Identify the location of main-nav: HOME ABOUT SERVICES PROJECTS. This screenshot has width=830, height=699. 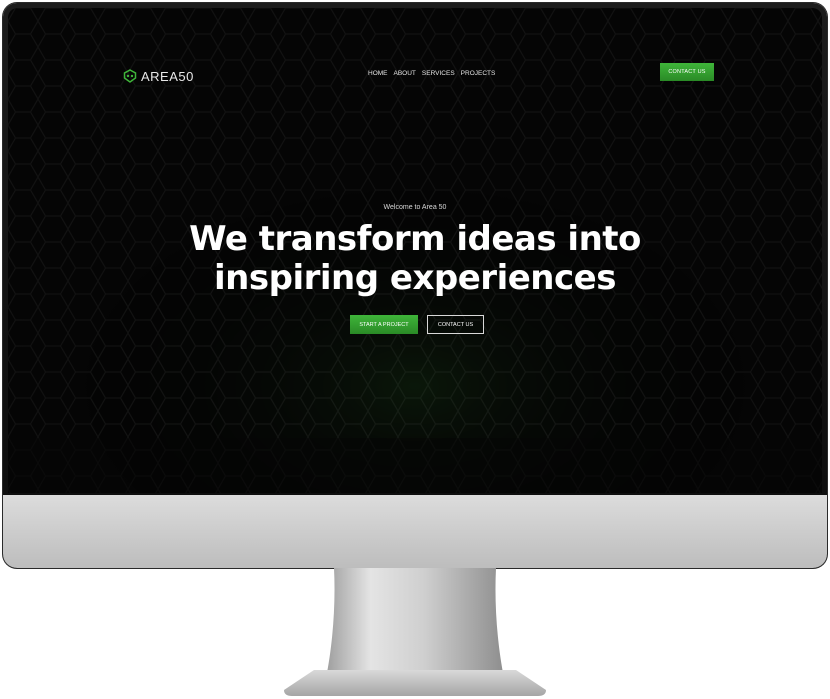
(431, 73).